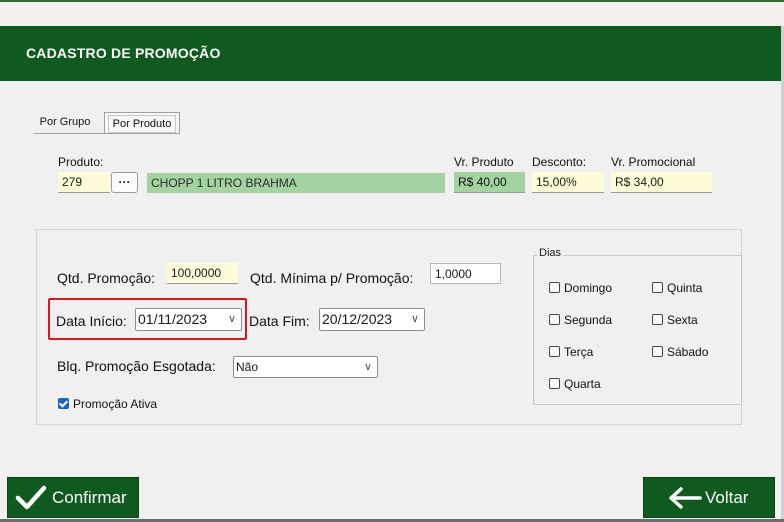  I want to click on tab-por-grupo: Por Grupo, so click(65, 122).